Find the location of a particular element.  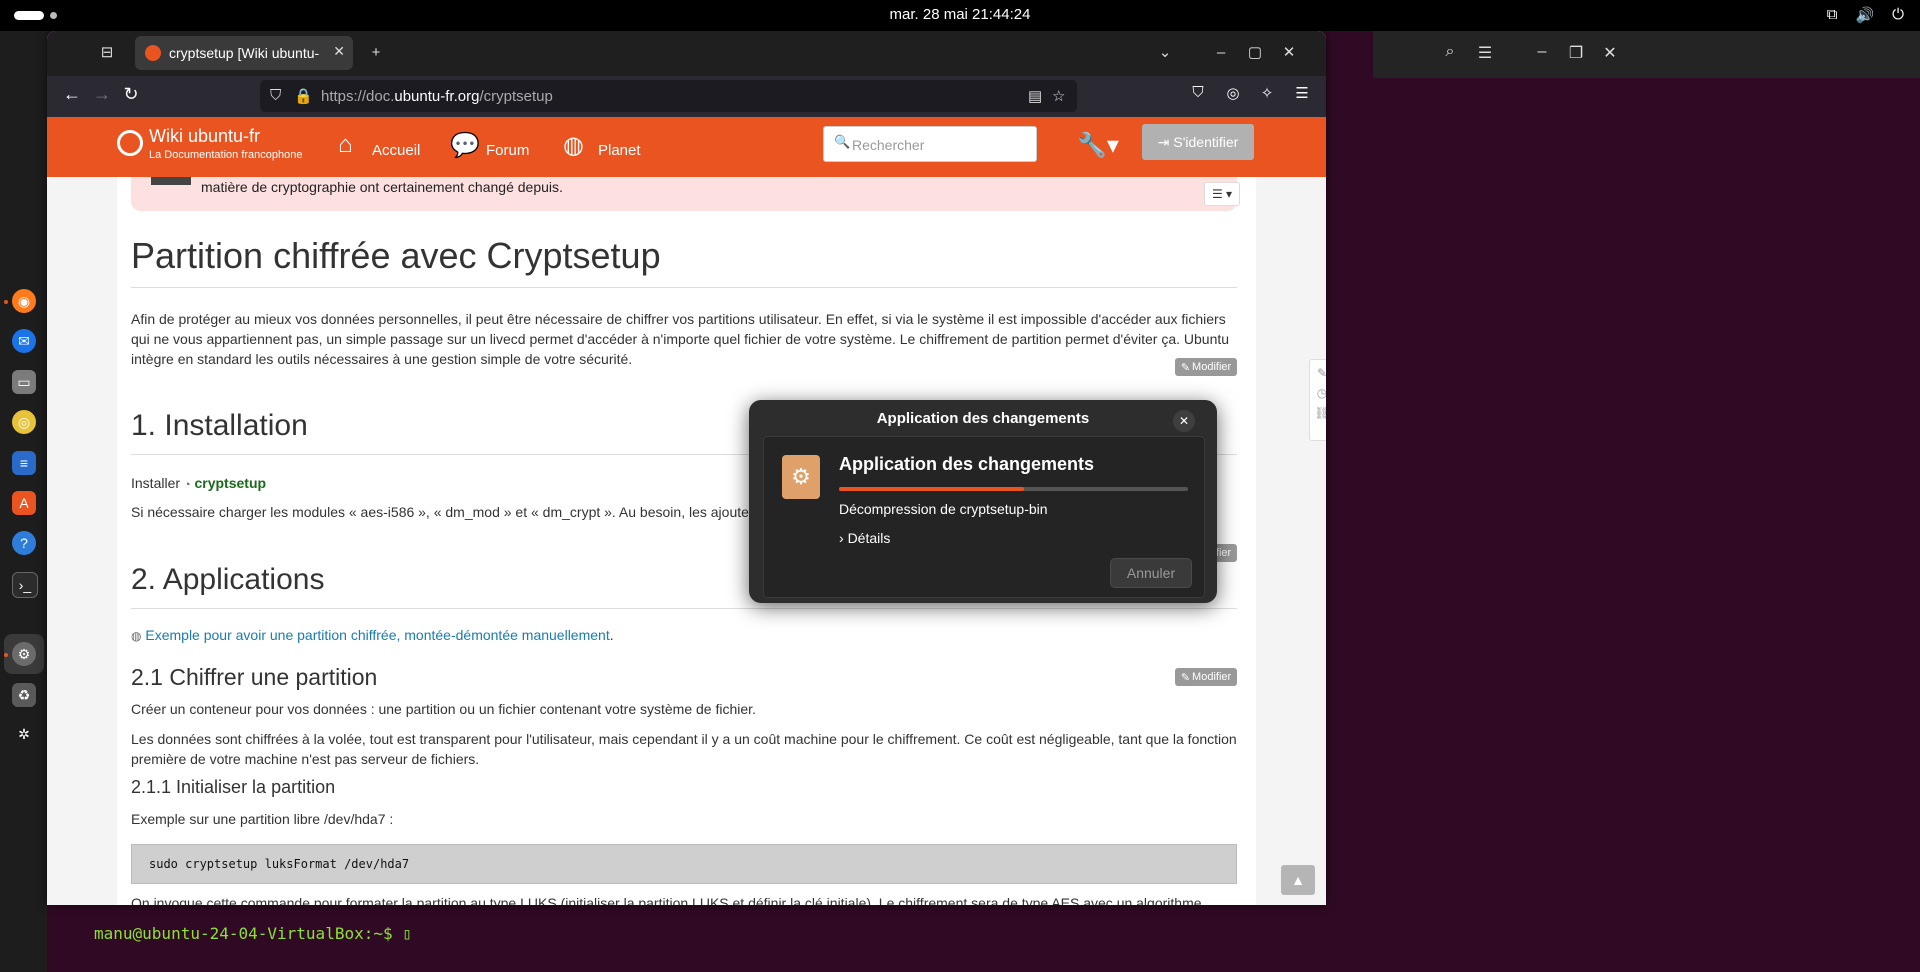

app-center-icon: A is located at coordinates (24, 503).